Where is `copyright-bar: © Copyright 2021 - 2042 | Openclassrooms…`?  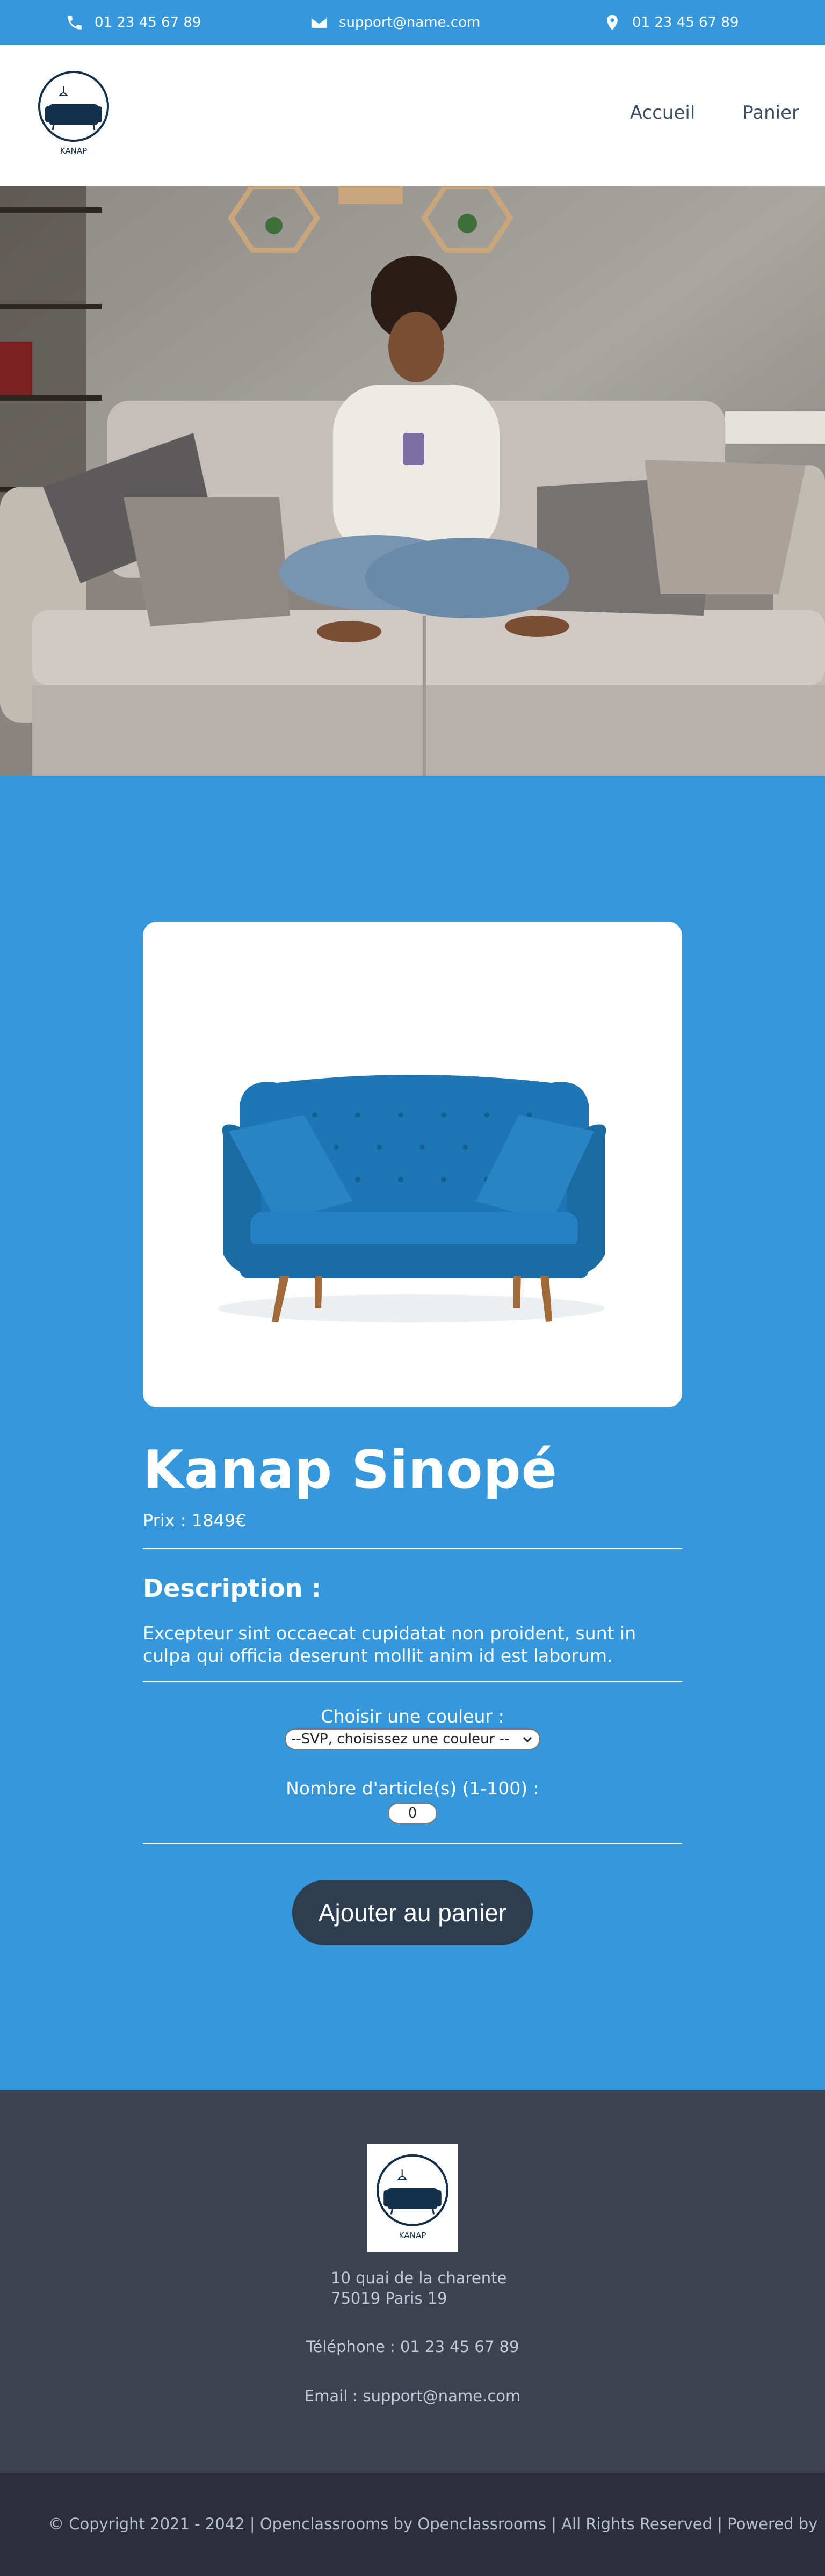
copyright-bar: © Copyright 2021 - 2042 | Openclassrooms… is located at coordinates (412, 2524).